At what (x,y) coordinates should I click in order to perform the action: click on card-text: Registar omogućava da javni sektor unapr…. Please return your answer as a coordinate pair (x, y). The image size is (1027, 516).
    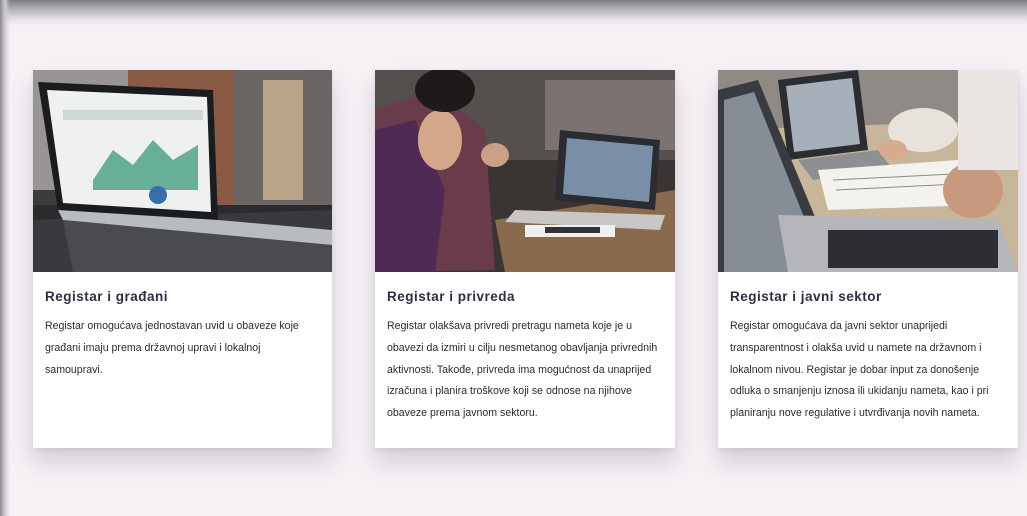
    Looking at the image, I should click on (859, 370).